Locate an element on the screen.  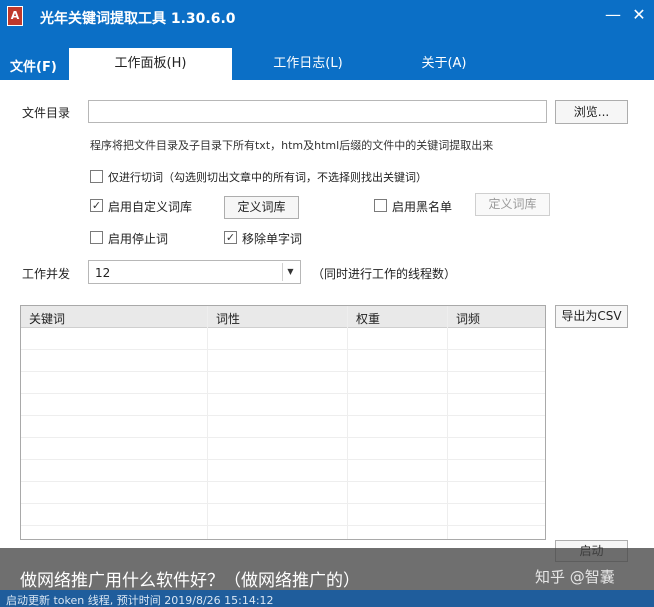
remove-single-label: 移除单字词 is located at coordinates (272, 239).